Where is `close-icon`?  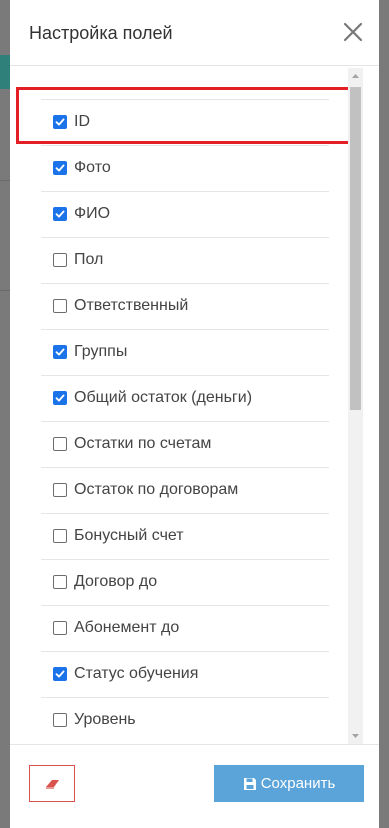 close-icon is located at coordinates (353, 32).